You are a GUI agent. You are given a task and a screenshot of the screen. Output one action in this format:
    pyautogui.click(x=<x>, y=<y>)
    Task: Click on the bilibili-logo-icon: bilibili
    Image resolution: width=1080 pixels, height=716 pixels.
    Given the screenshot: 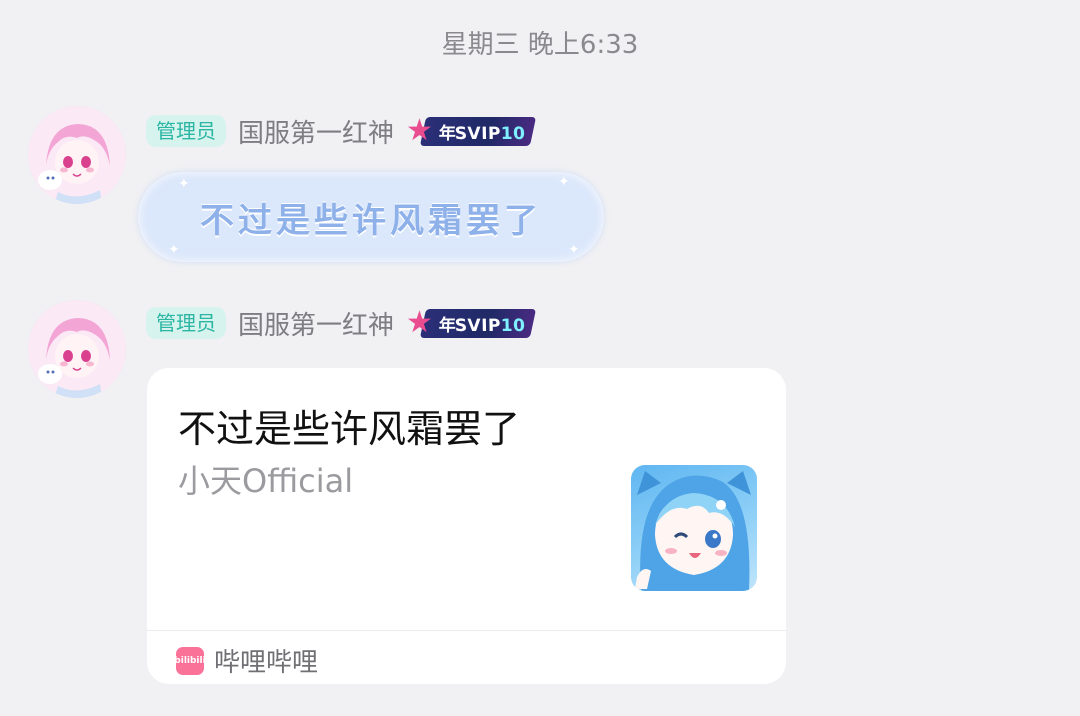 What is the action you would take?
    pyautogui.click(x=190, y=660)
    